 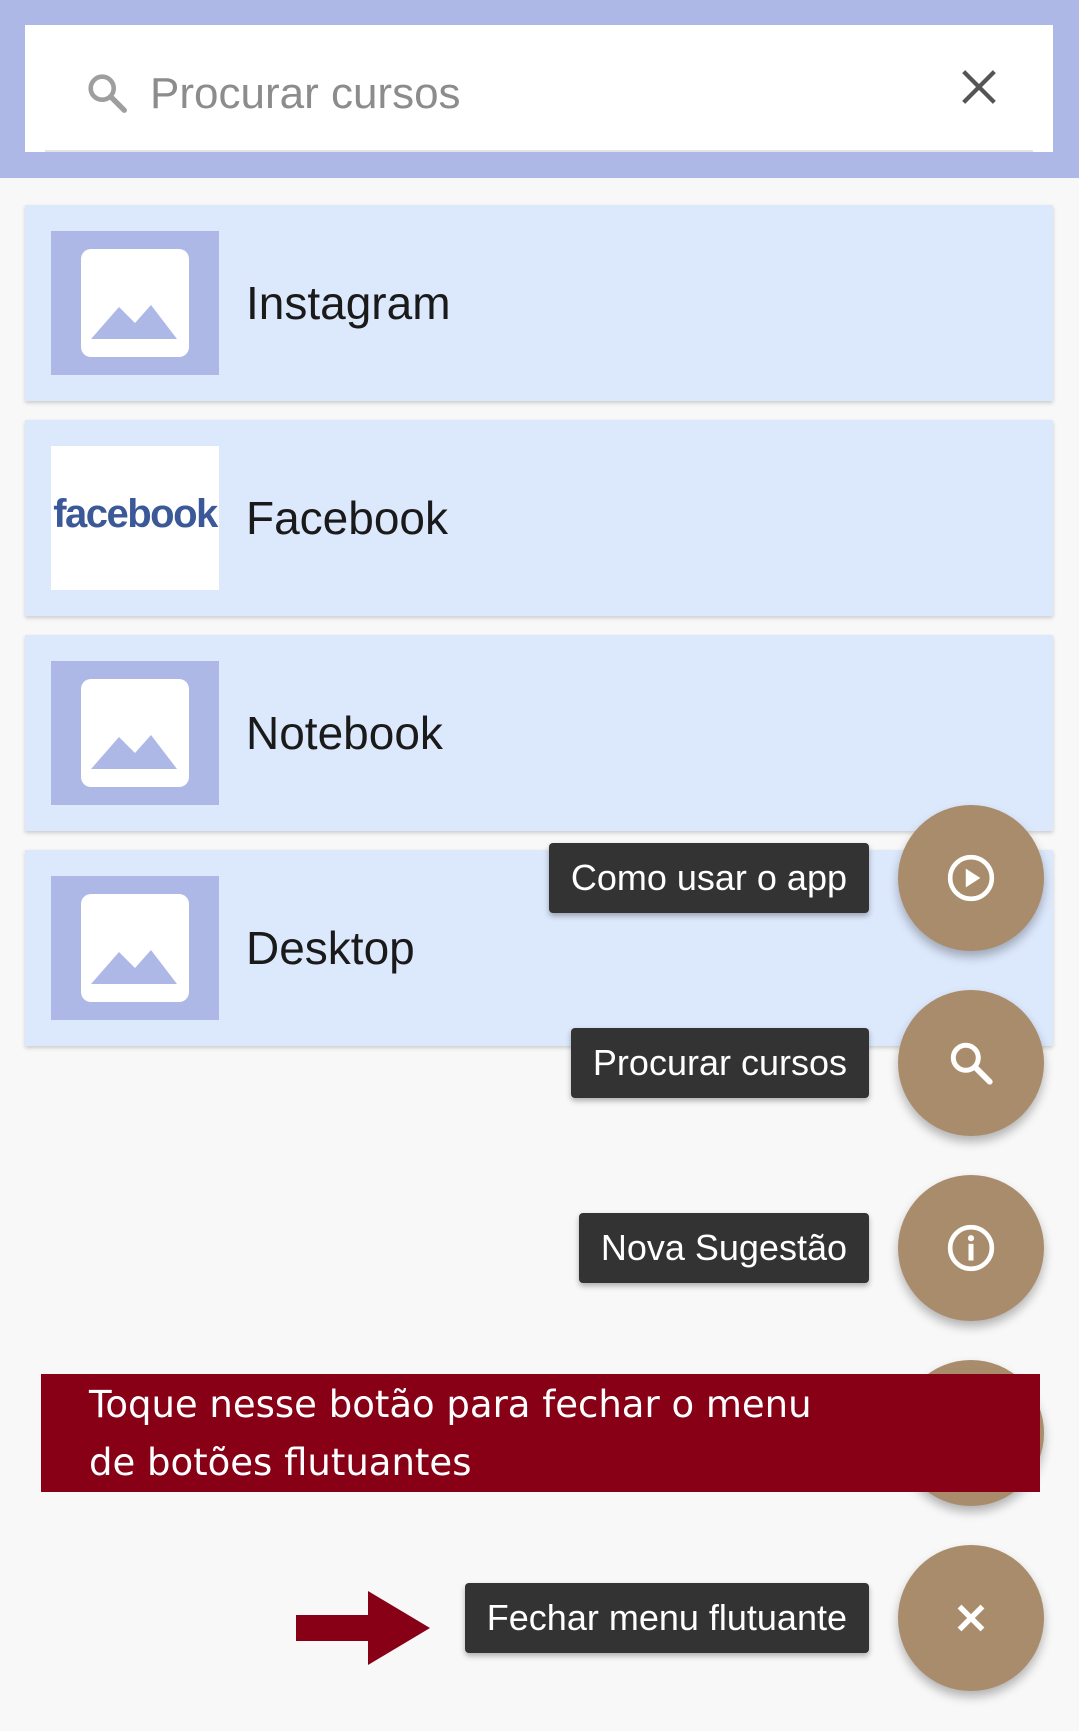 What do you see at coordinates (450, 1404) in the screenshot?
I see `annotation-line-1: Toque nesse botão para fechar o menu` at bounding box center [450, 1404].